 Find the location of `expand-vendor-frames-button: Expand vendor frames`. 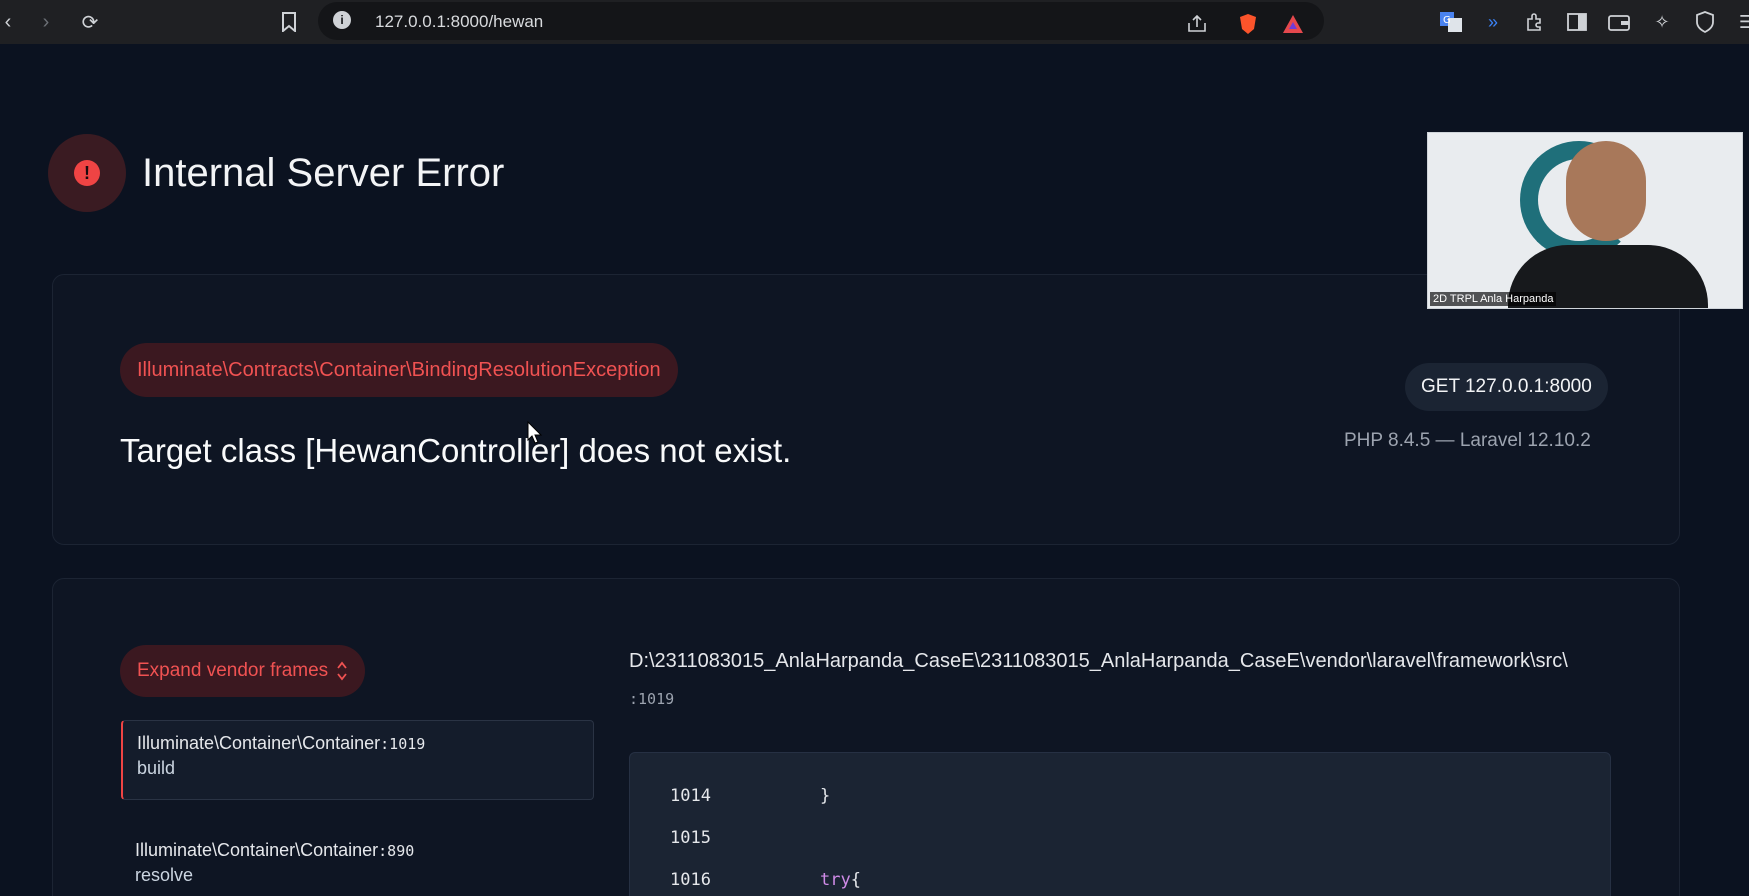

expand-vendor-frames-button: Expand vendor frames is located at coordinates (243, 671).